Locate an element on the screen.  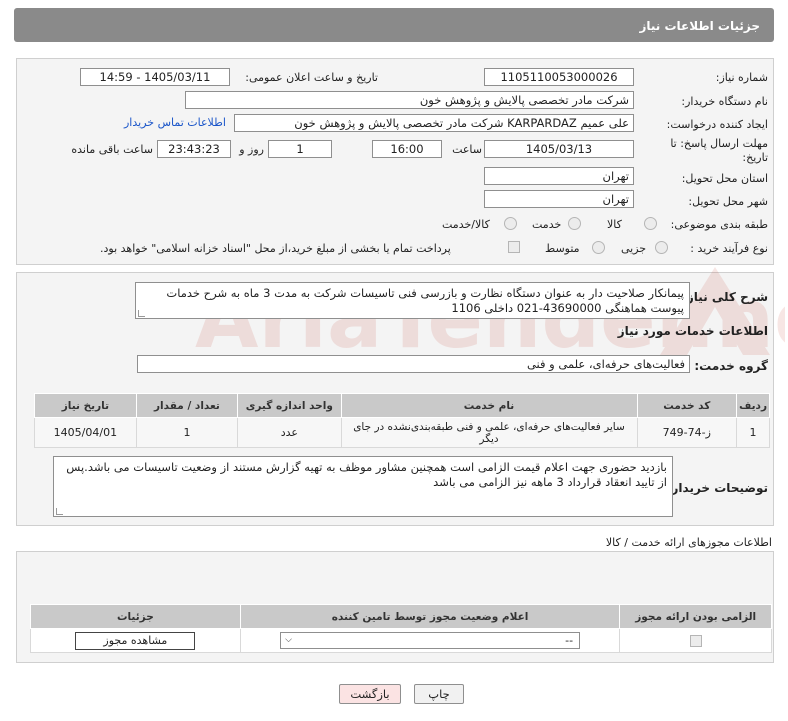
announce-date-label: تاریخ و ساعت اعلان عمومی: is located at coordinates (311, 77).